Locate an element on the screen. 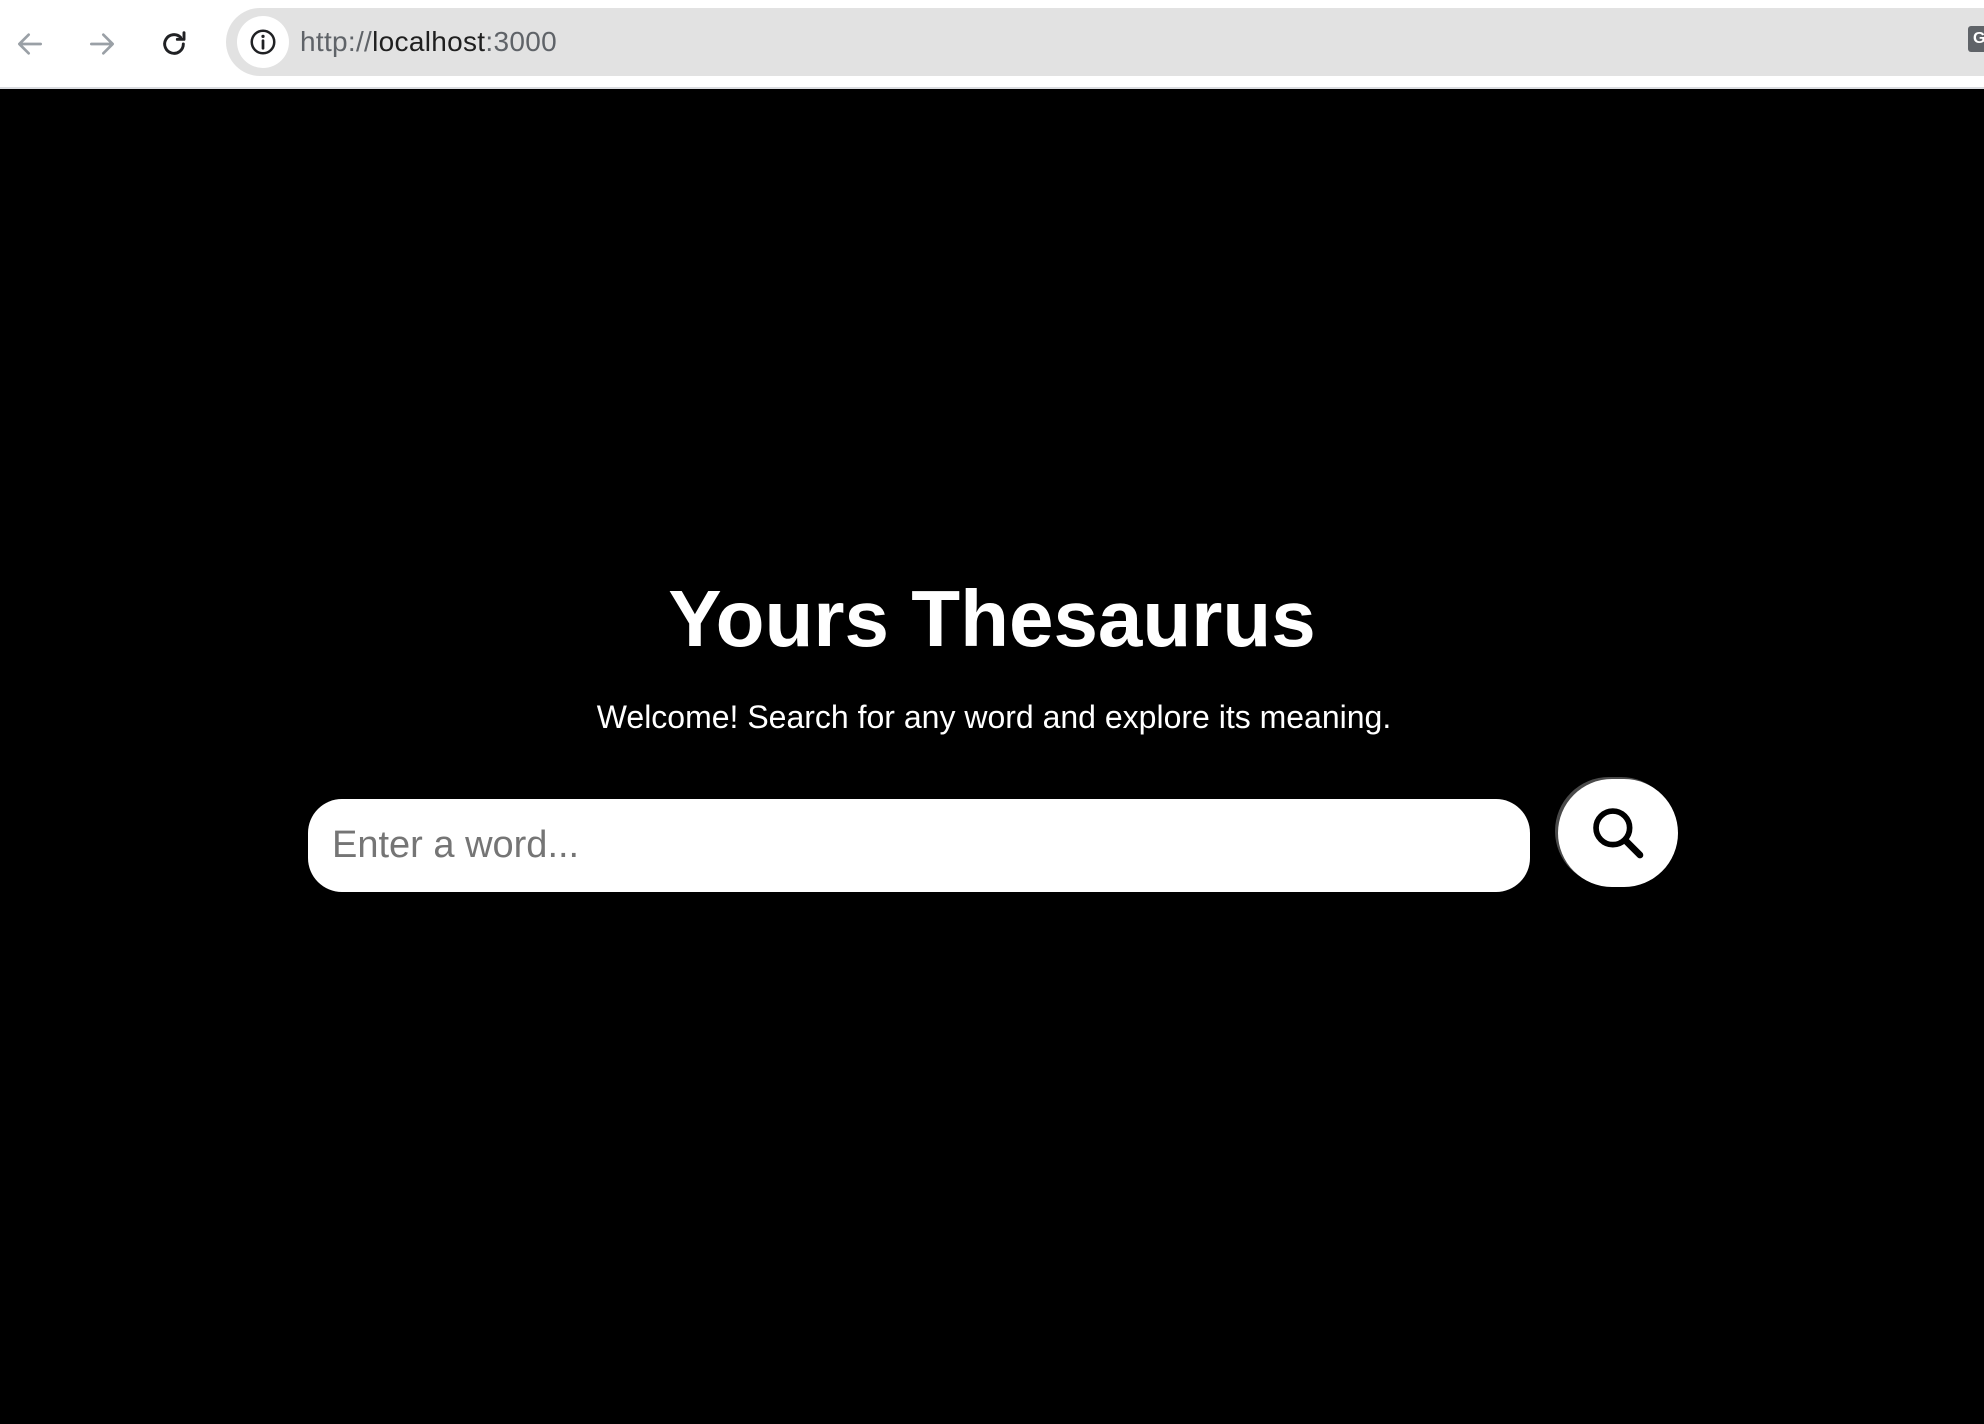  reload-button is located at coordinates (174, 44).